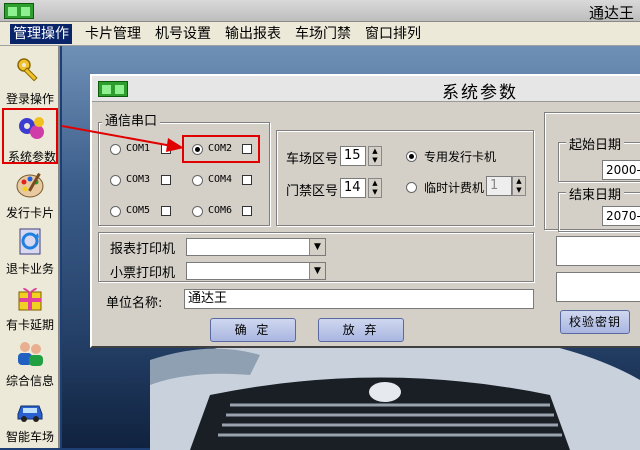 The image size is (640, 450). What do you see at coordinates (197, 180) in the screenshot?
I see `com4-radio` at bounding box center [197, 180].